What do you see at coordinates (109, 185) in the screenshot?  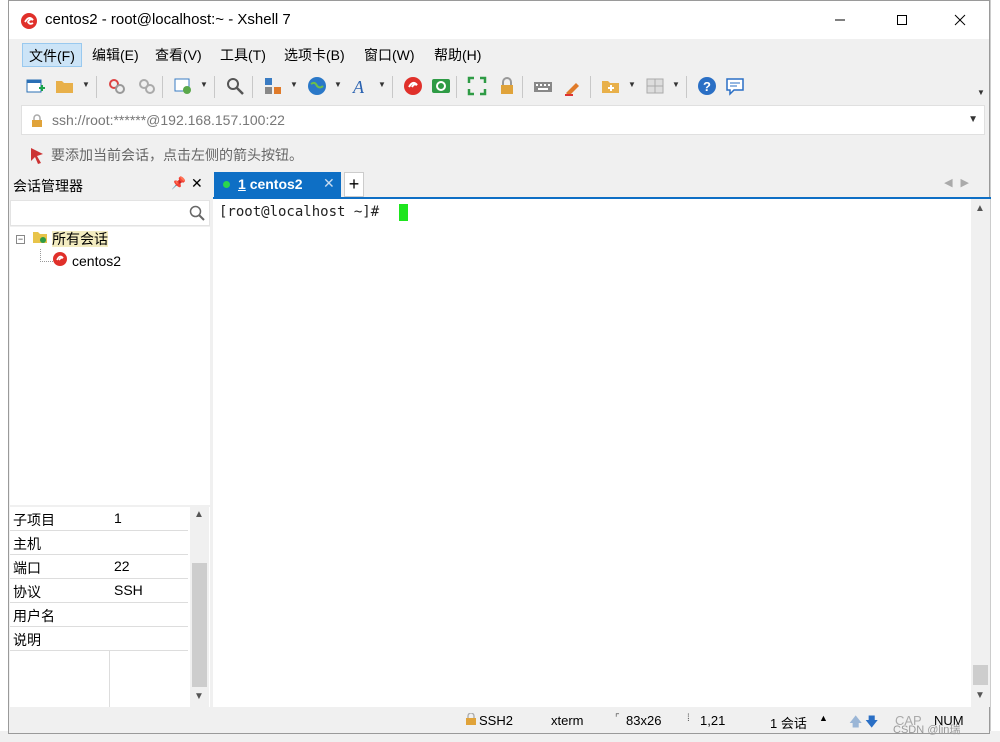 I see `session-manager-header: 会话管理器 📌 ✕` at bounding box center [109, 185].